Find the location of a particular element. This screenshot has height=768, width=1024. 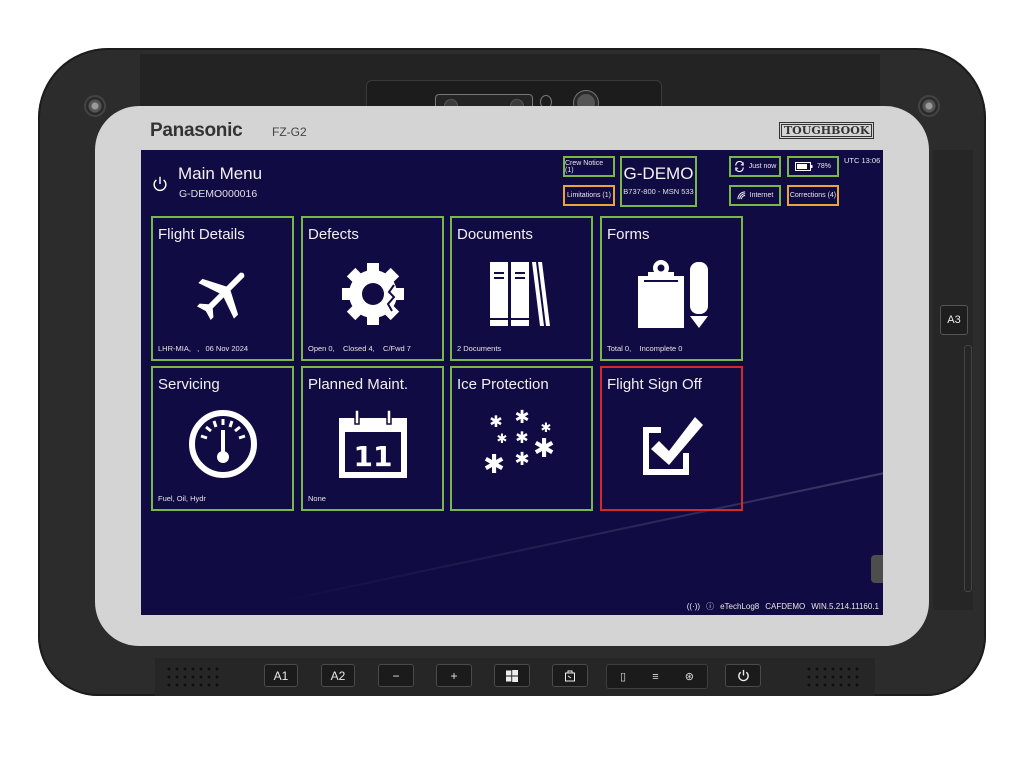

screw-top-right is located at coordinates (929, 106).